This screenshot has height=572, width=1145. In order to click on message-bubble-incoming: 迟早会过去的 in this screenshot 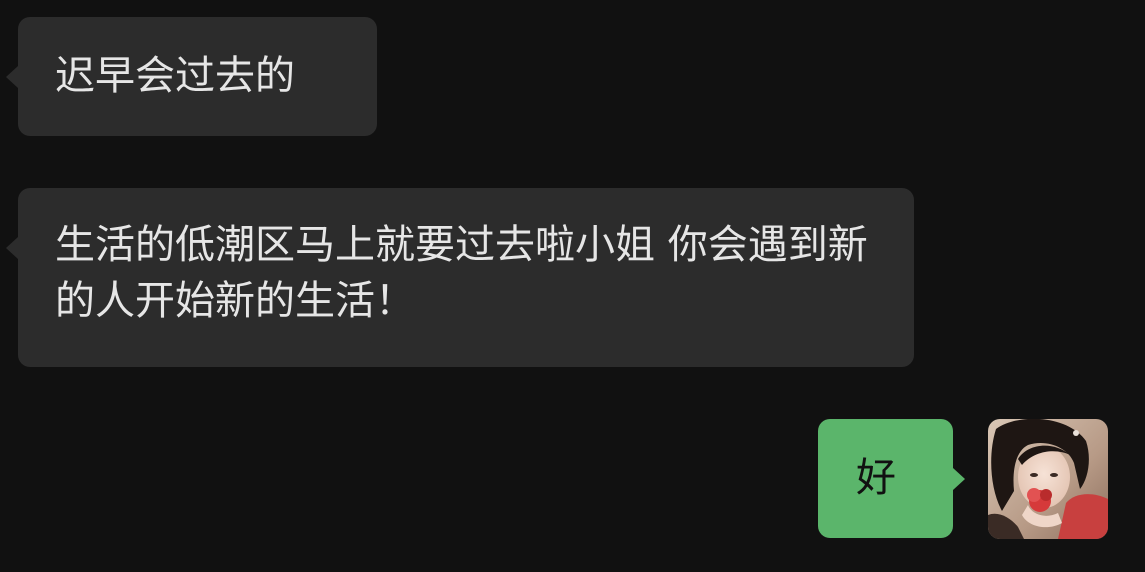, I will do `click(191, 76)`.